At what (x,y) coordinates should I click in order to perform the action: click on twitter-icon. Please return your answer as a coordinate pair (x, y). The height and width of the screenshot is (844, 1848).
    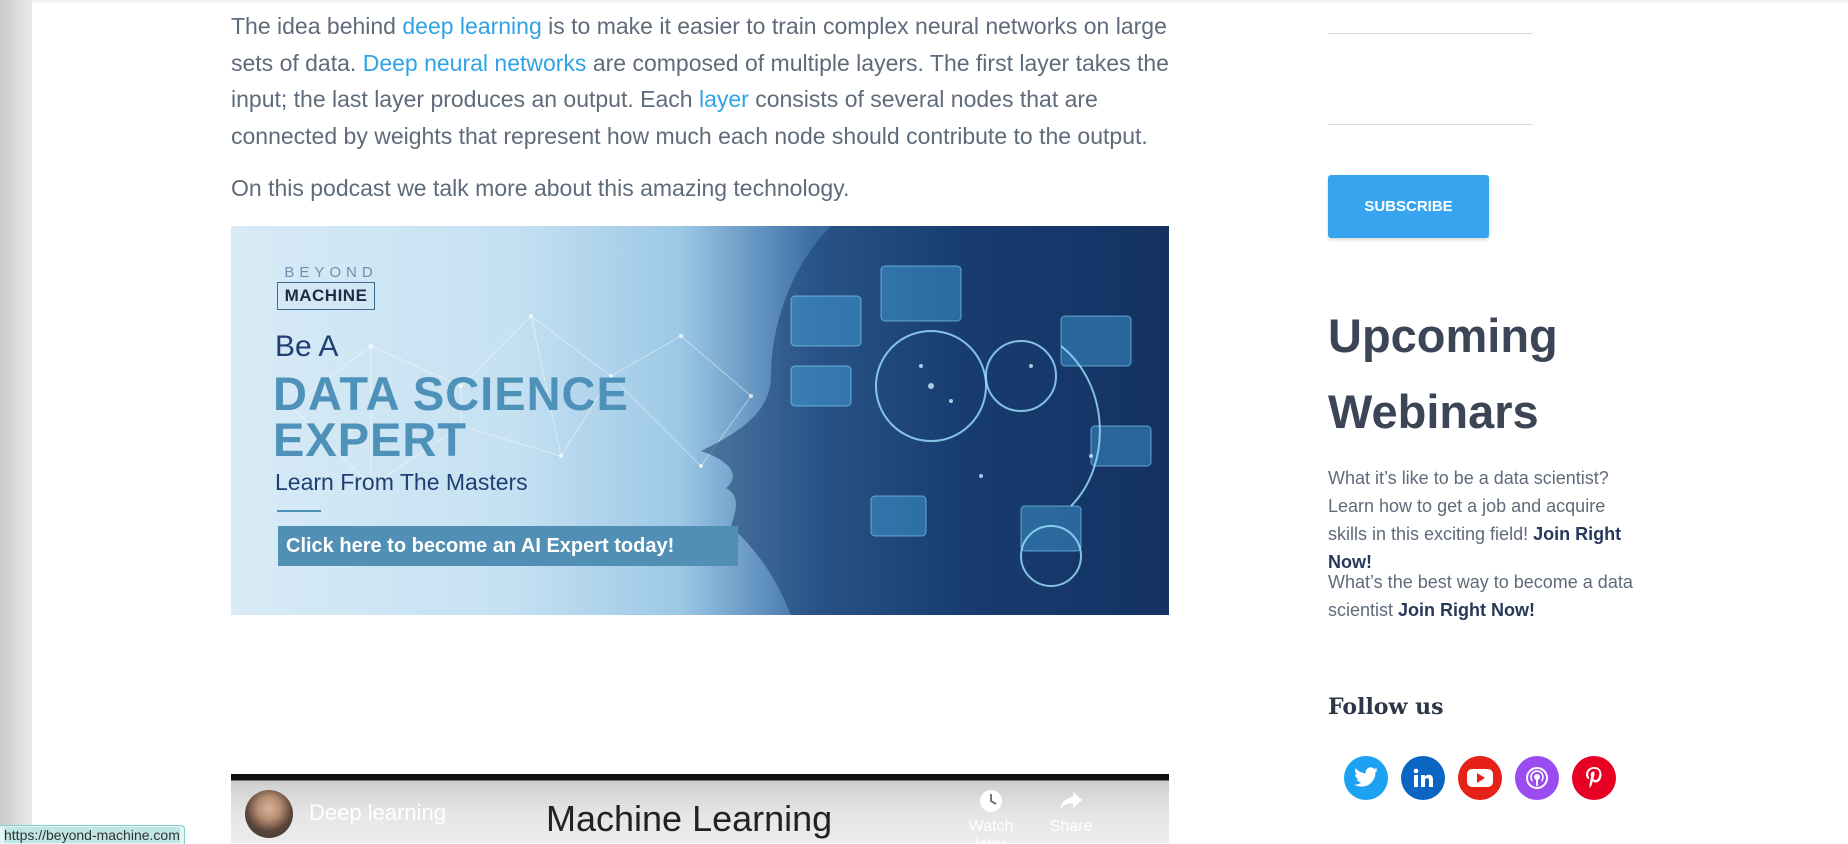
    Looking at the image, I should click on (1366, 777).